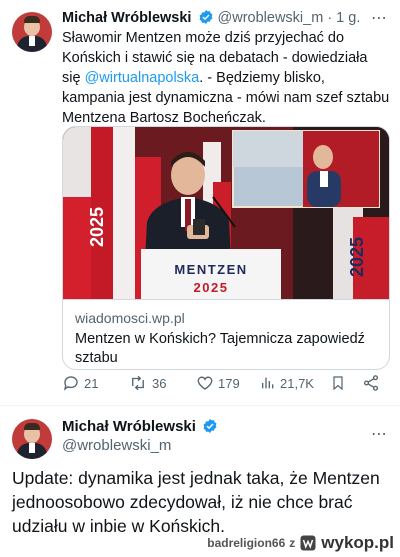 The width and height of the screenshot is (400, 557). I want to click on author-name: Michał Wróblewski, so click(126, 18).